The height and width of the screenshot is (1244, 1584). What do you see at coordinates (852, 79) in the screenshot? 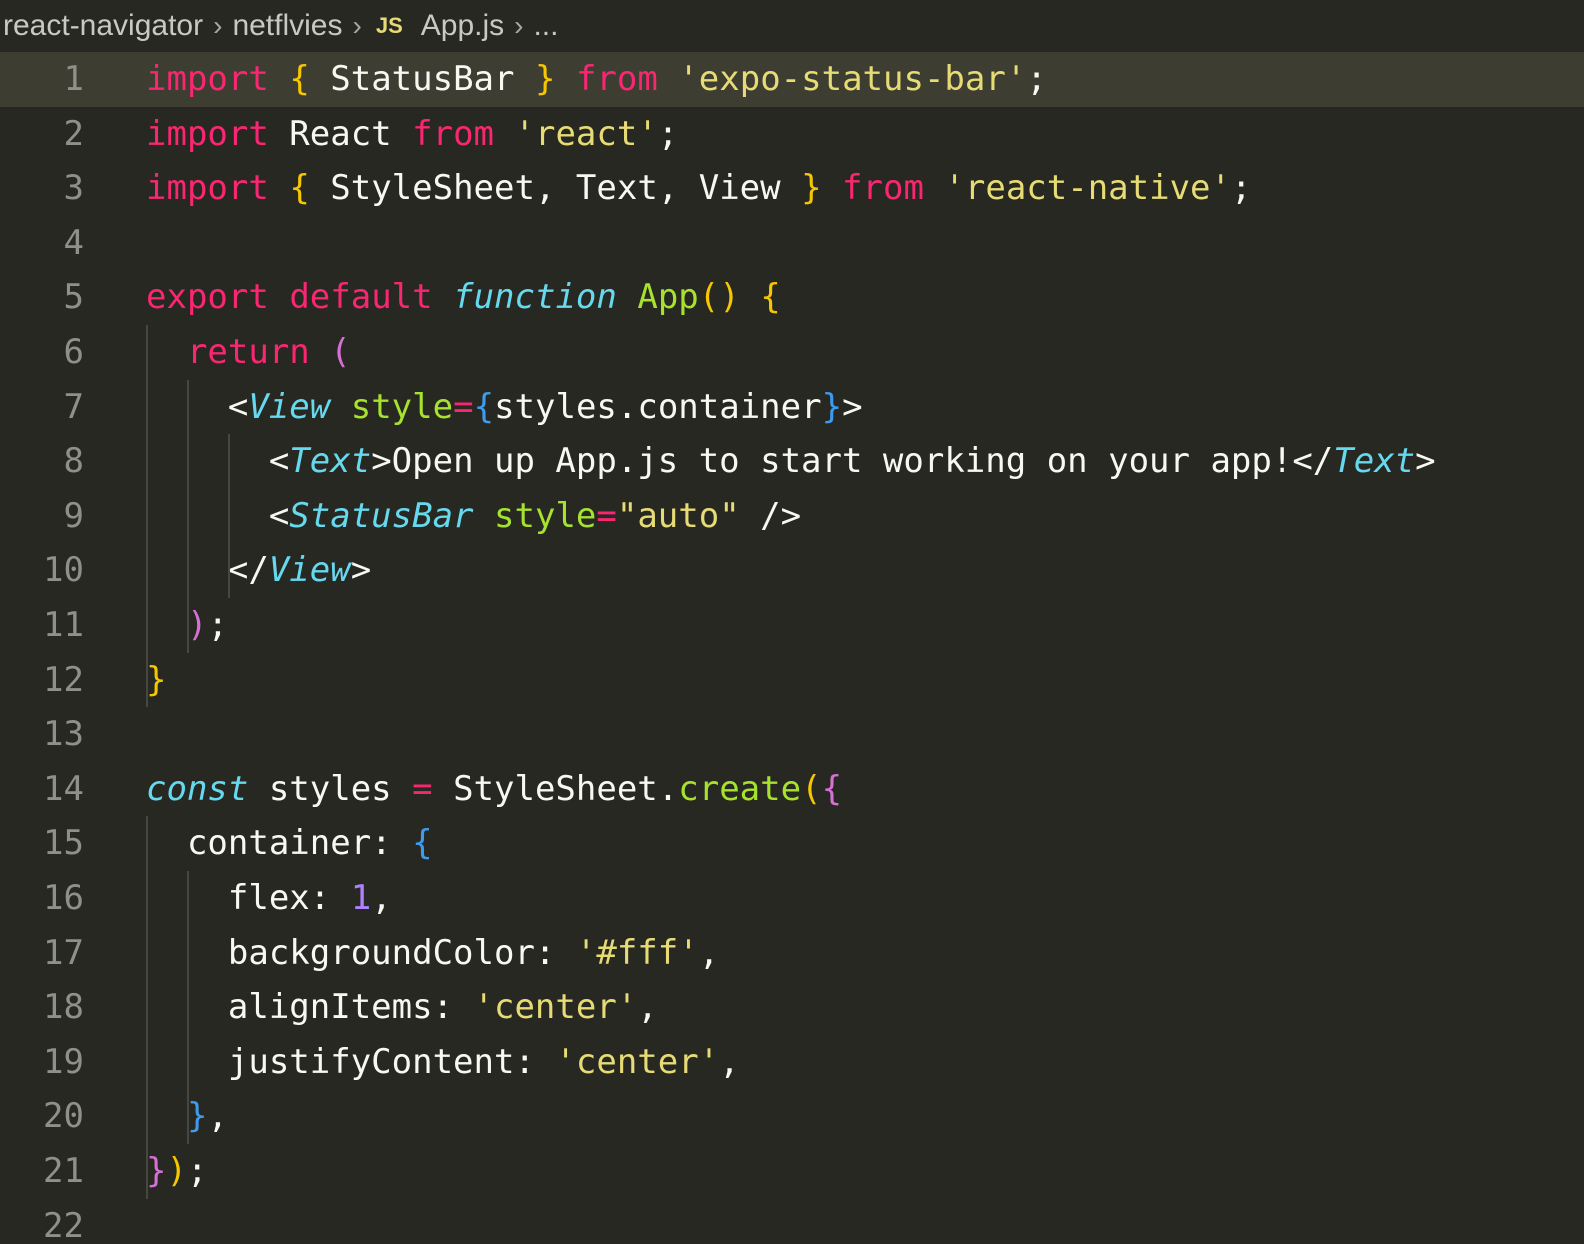
I see `code-token: 'expo-status-bar'` at bounding box center [852, 79].